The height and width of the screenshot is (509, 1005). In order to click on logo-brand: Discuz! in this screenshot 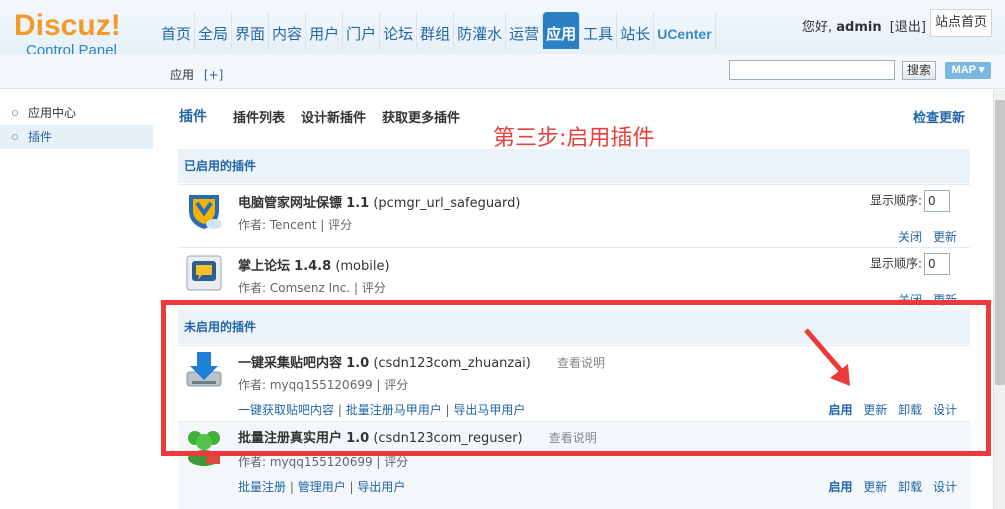, I will do `click(67, 25)`.